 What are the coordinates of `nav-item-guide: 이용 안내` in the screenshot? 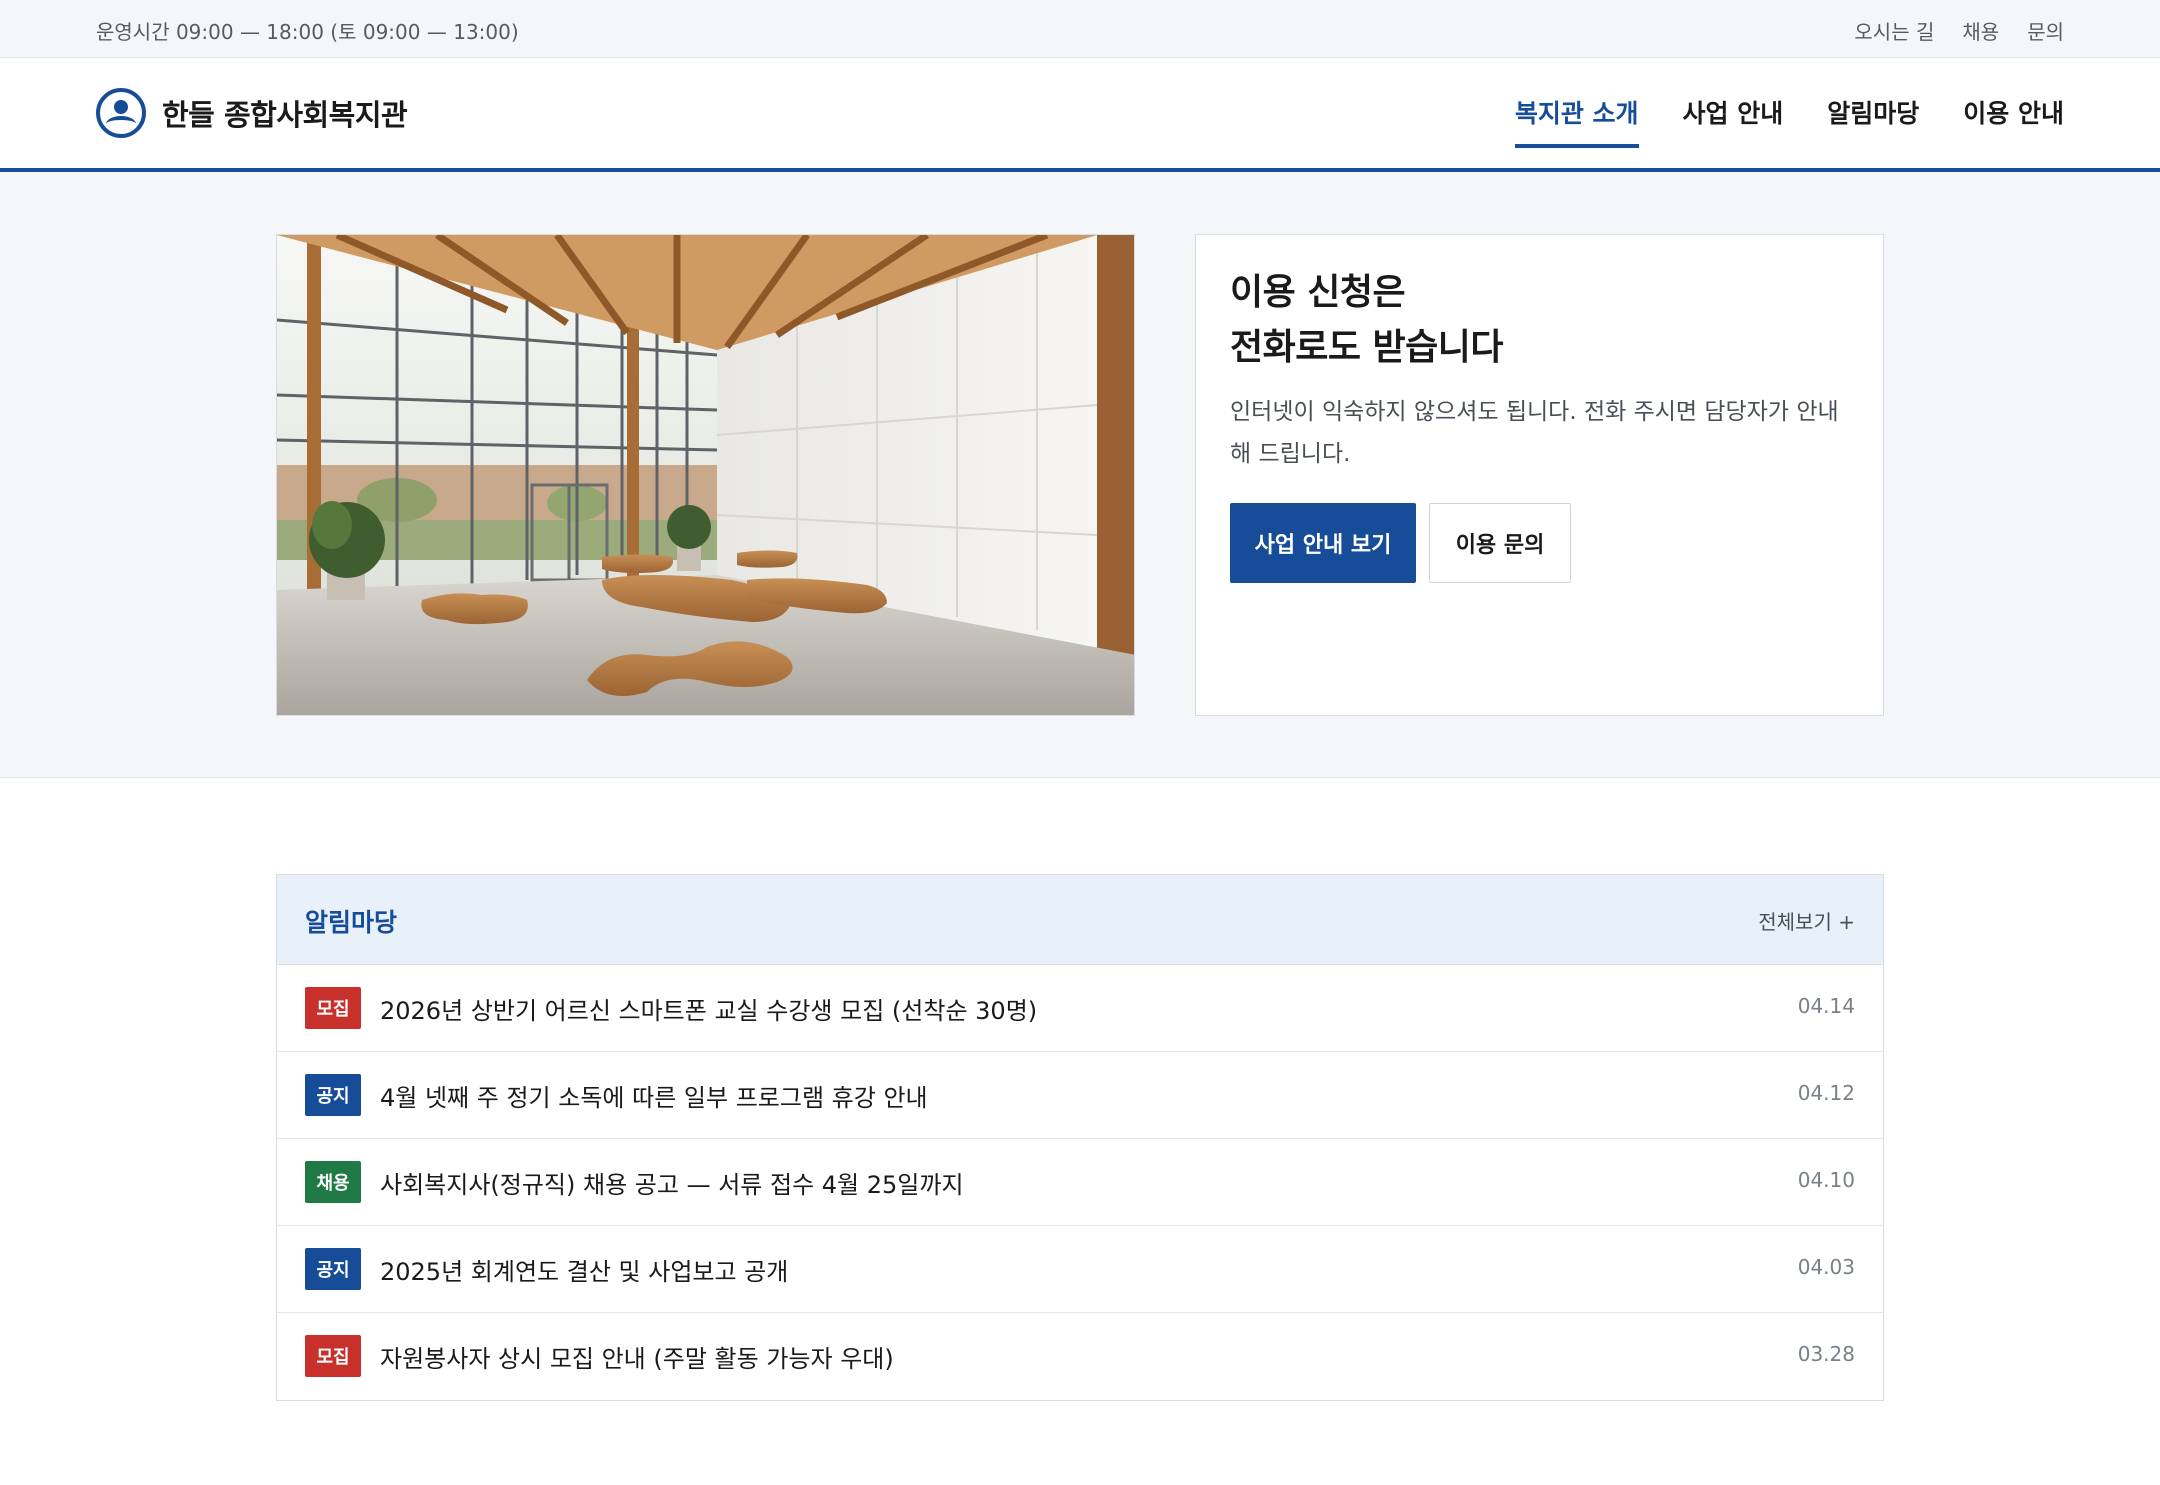 It's located at (2013, 121).